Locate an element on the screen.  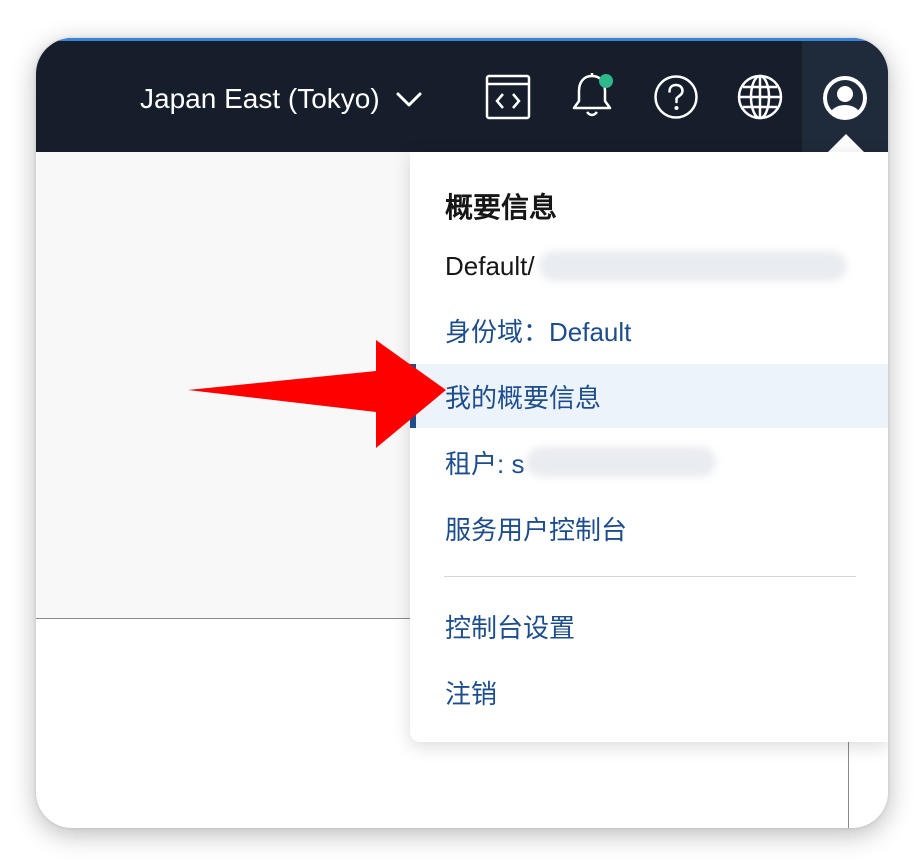
notifications-button is located at coordinates (592, 97).